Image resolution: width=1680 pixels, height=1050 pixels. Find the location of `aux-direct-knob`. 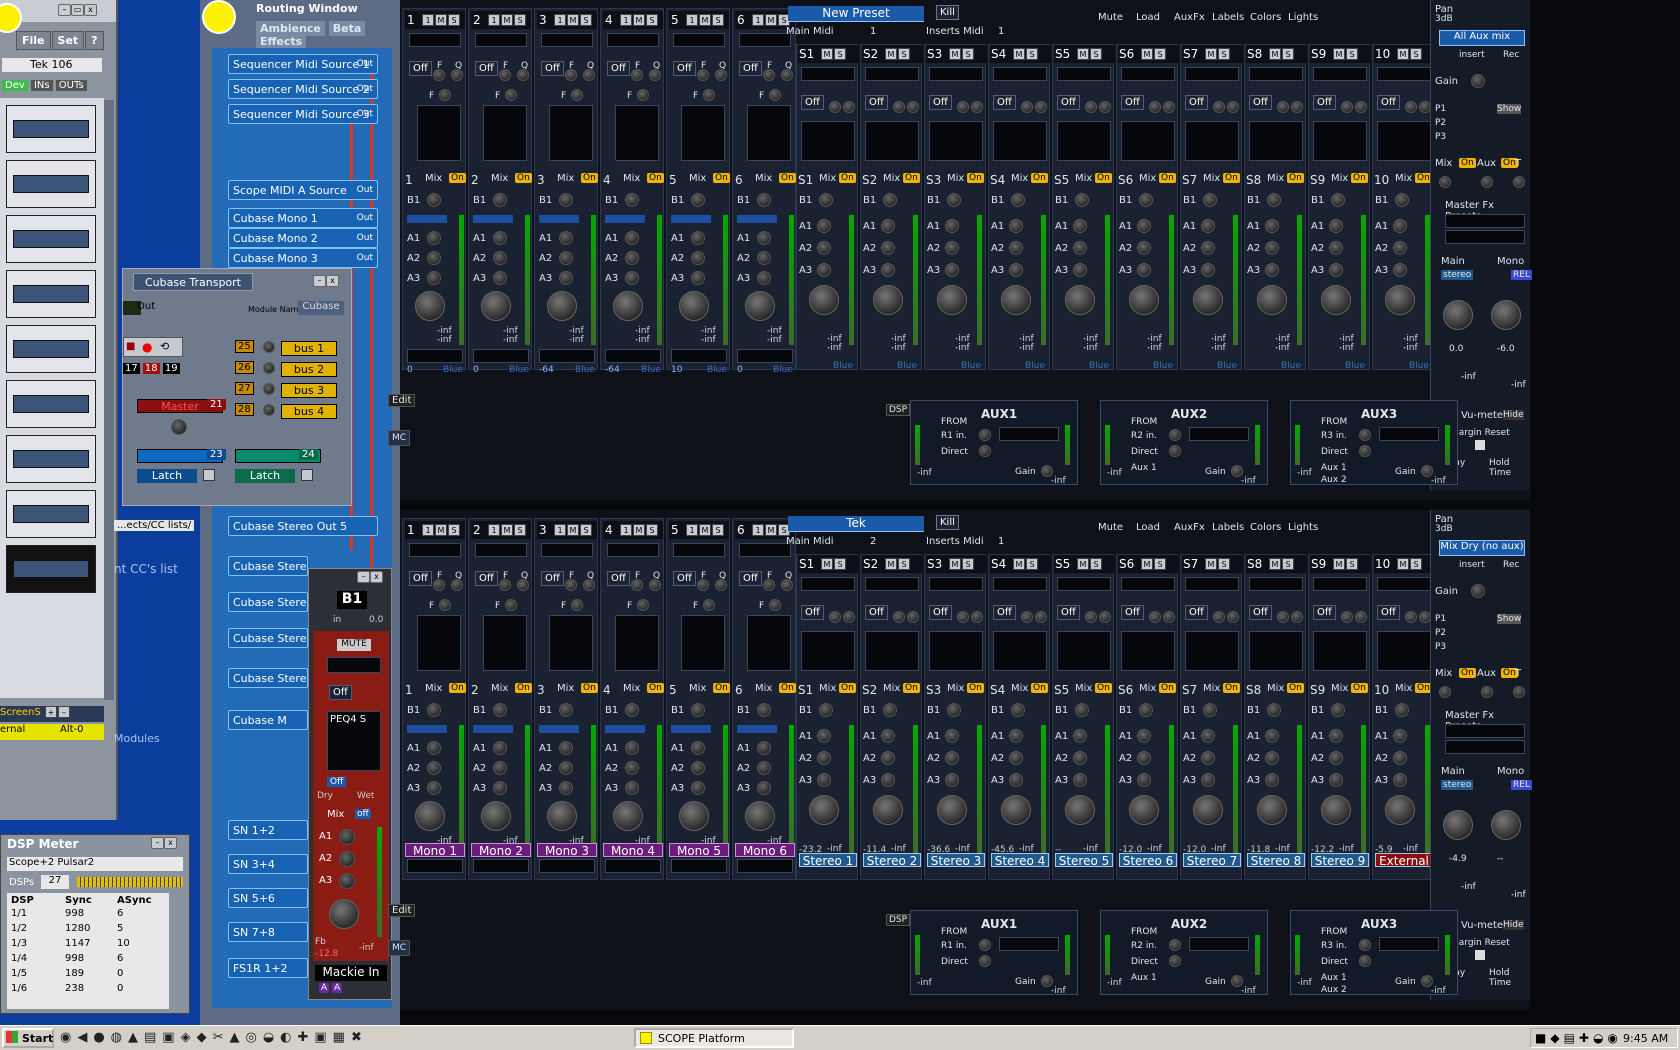

aux-direct-knob is located at coordinates (1175, 961).